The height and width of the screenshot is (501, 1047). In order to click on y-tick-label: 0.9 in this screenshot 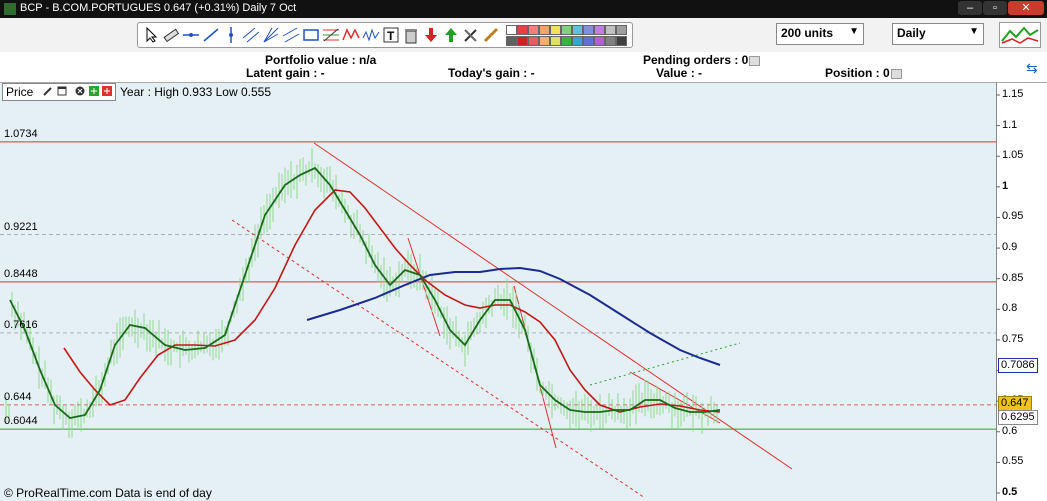, I will do `click(1010, 247)`.